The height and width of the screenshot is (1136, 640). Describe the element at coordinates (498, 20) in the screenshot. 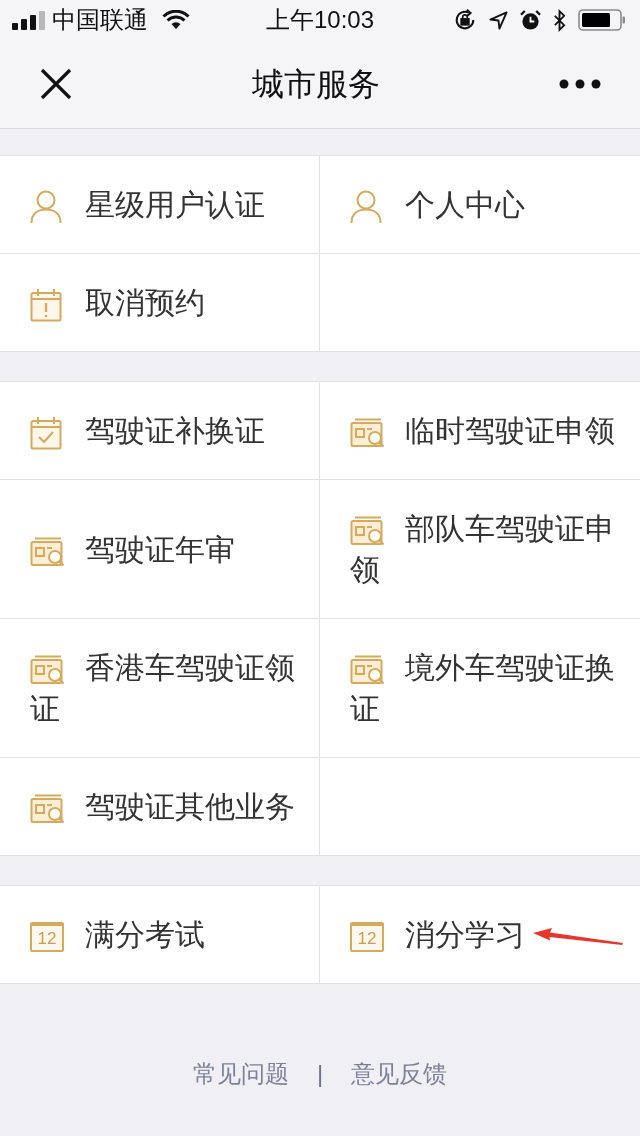

I see `location-arrow-icon` at that location.